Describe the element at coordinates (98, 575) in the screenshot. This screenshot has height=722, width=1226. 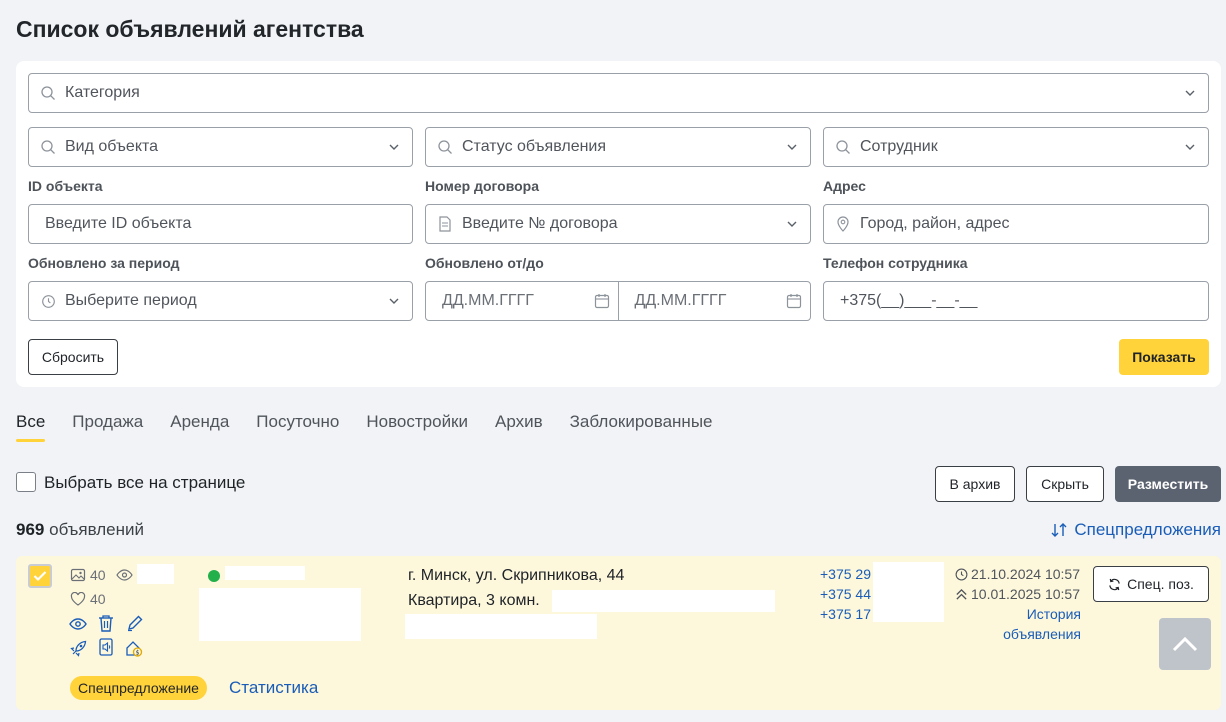
I see `photos-count: 40` at that location.